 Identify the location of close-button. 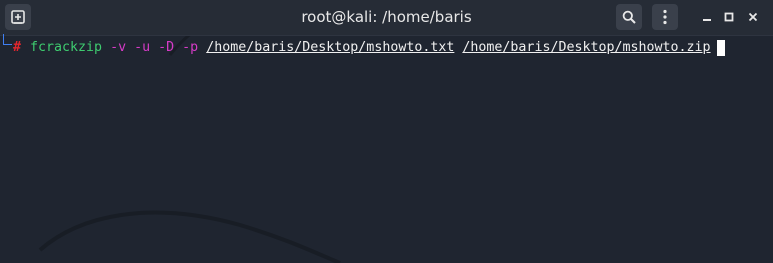
(753, 17).